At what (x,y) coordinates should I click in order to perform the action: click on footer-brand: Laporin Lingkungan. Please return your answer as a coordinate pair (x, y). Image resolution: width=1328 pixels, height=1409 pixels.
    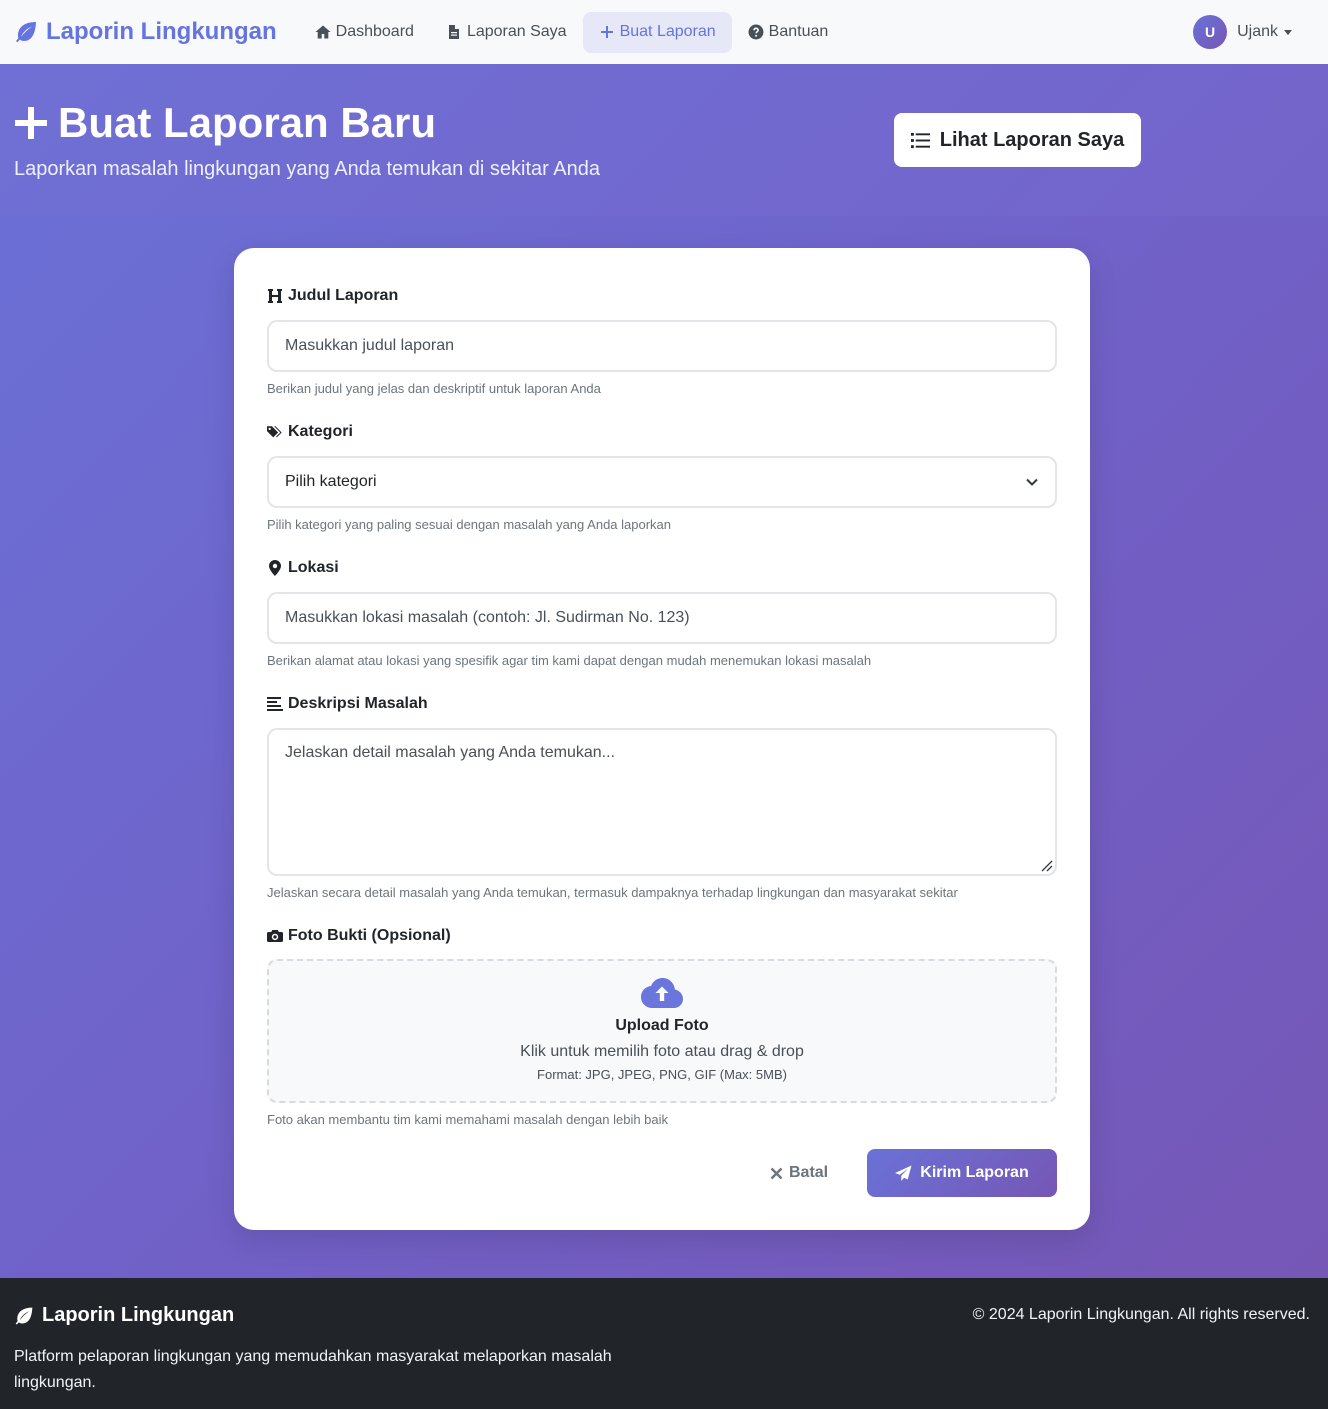
    Looking at the image, I should click on (124, 1315).